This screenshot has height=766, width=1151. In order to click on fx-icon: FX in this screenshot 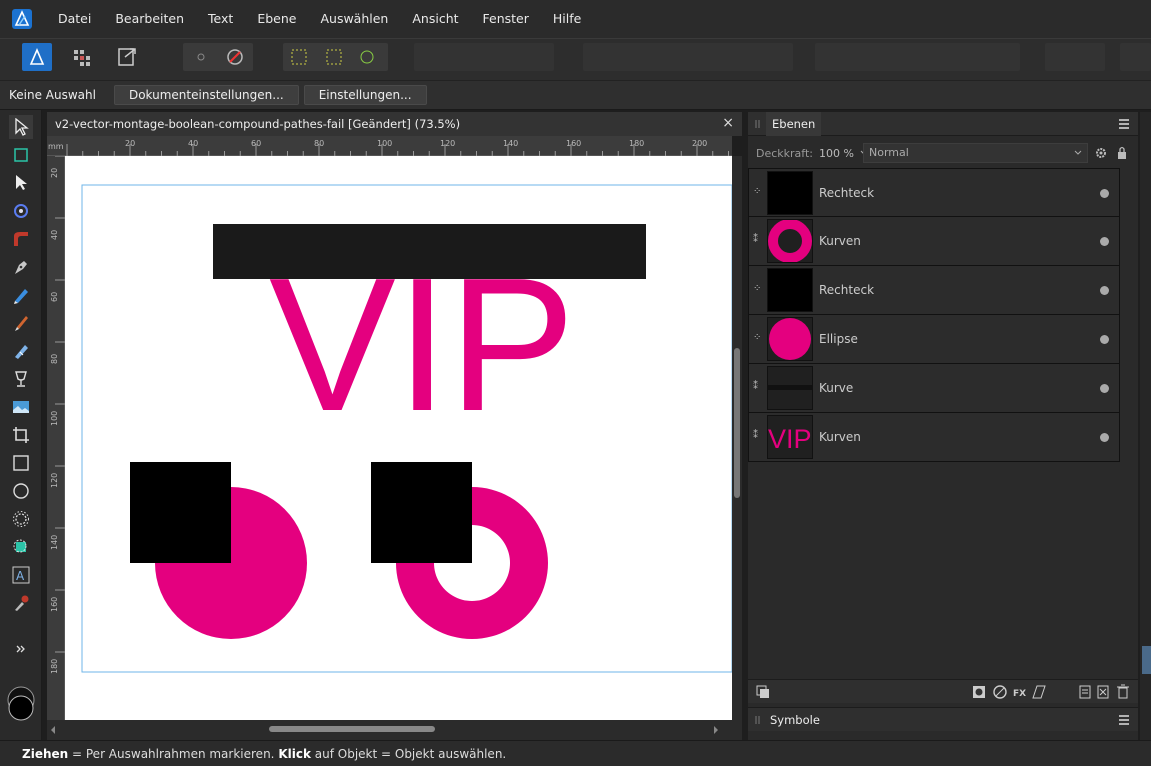, I will do `click(1019, 694)`.